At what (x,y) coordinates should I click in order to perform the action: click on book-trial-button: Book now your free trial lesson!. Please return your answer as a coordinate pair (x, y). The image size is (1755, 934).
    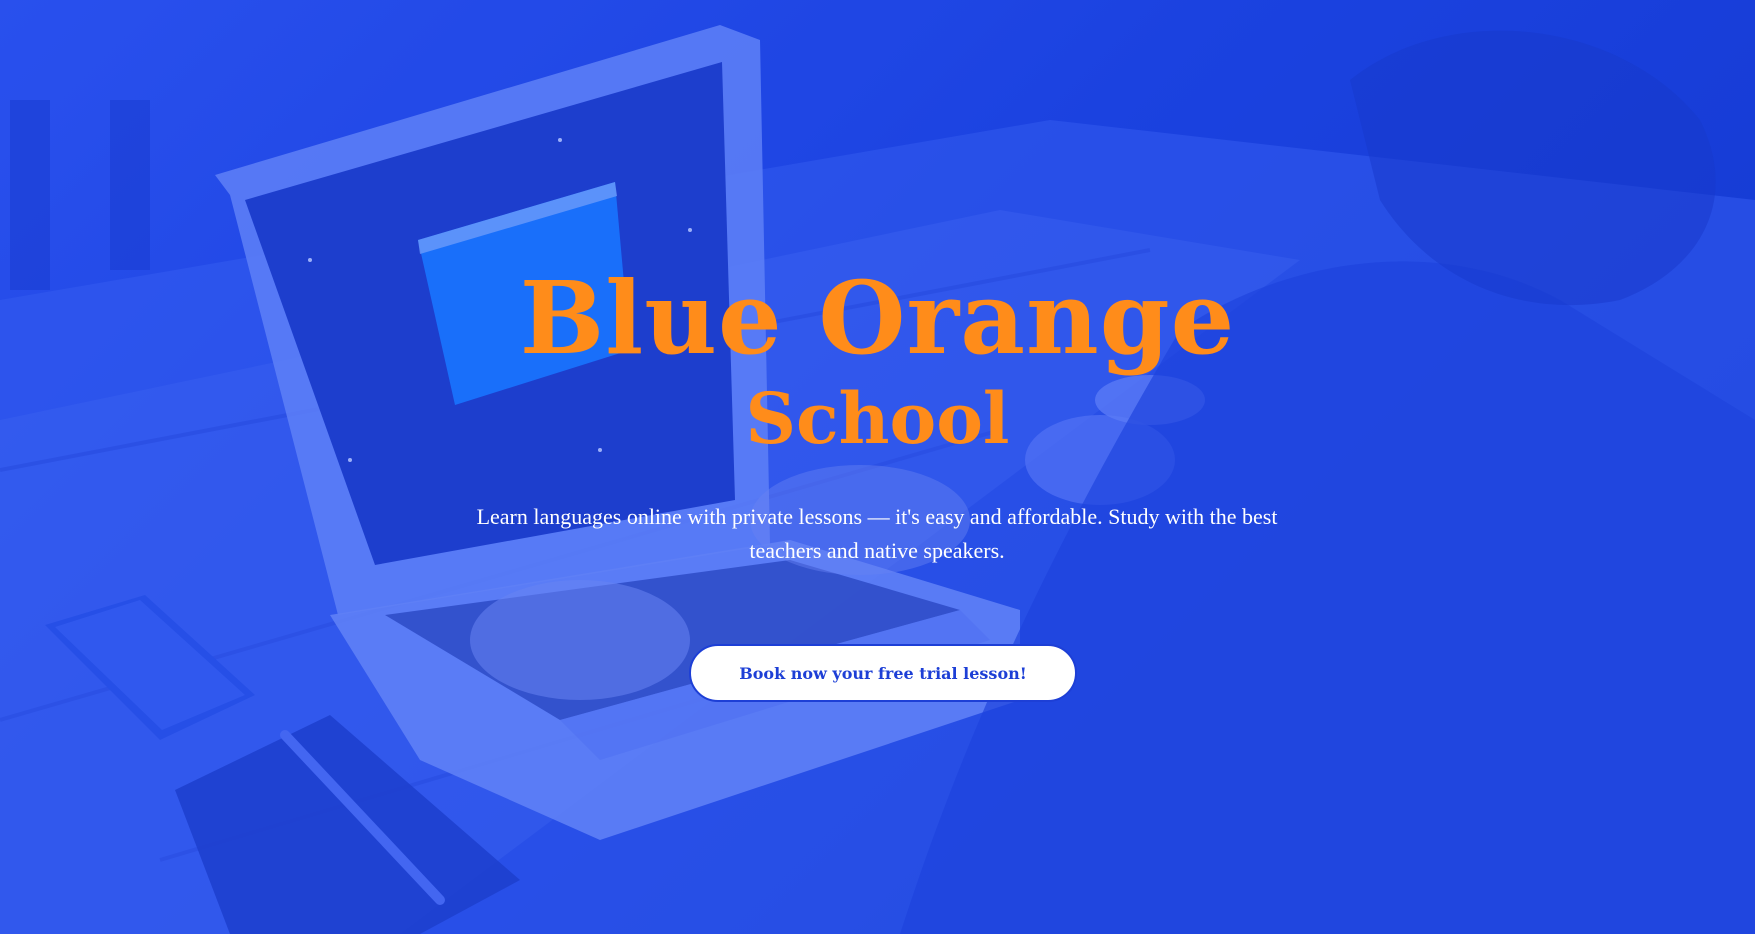
    Looking at the image, I should click on (883, 673).